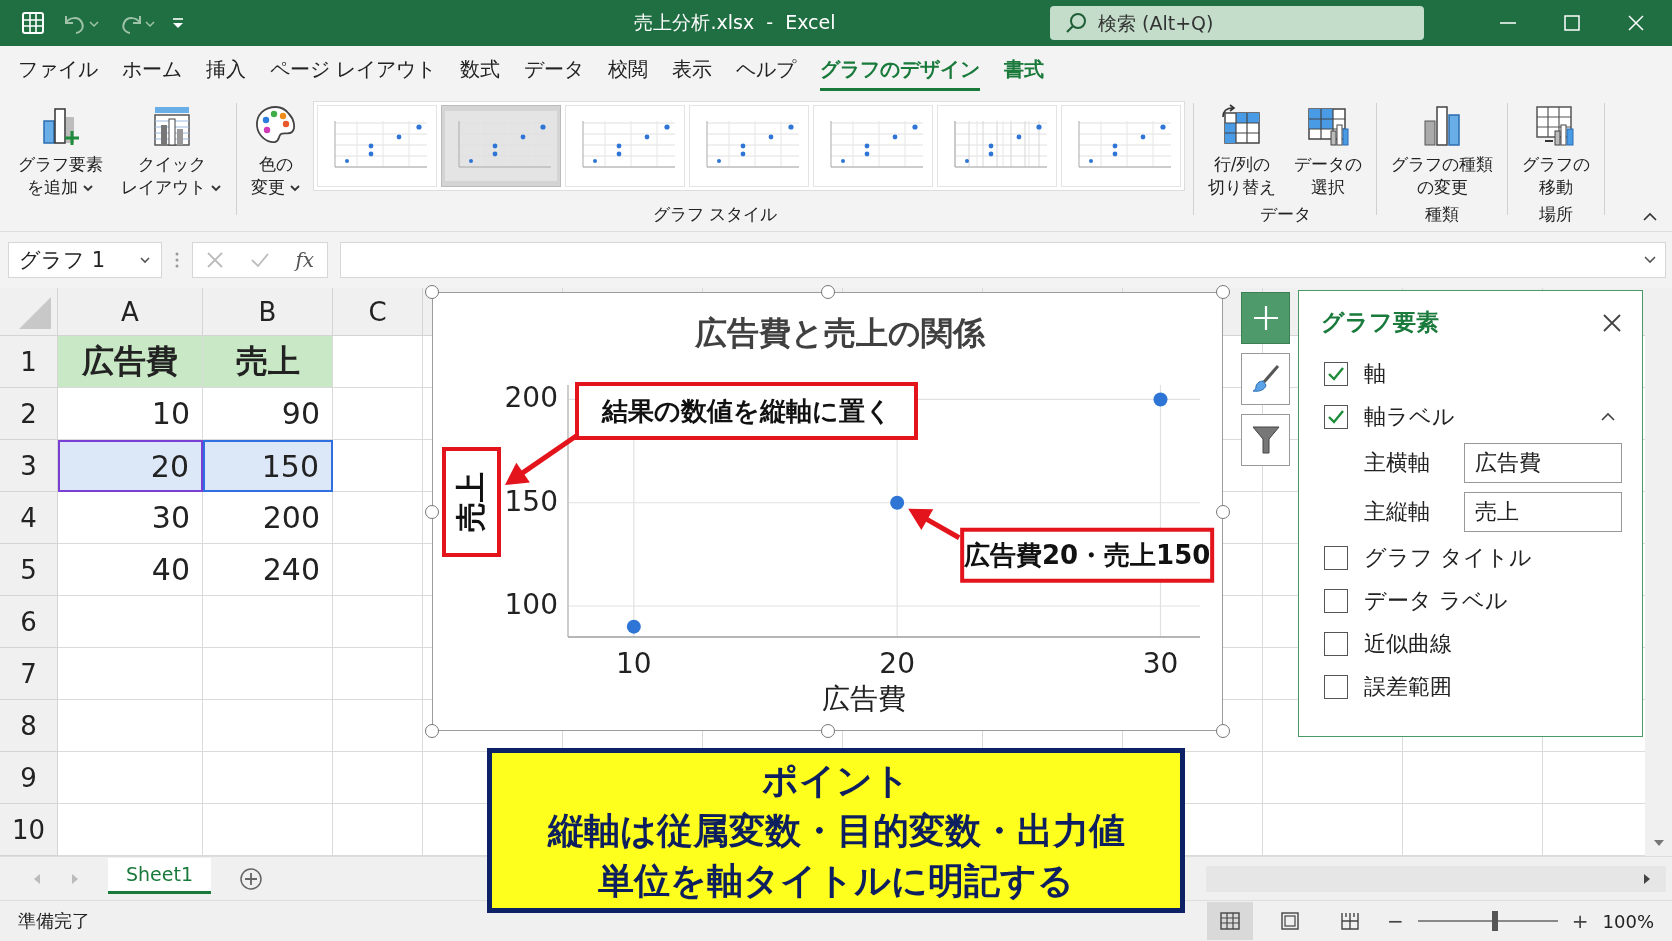 The height and width of the screenshot is (941, 1672). Describe the element at coordinates (1408, 686) in the screenshot. I see `checkbox-label: 誤差範囲` at that location.